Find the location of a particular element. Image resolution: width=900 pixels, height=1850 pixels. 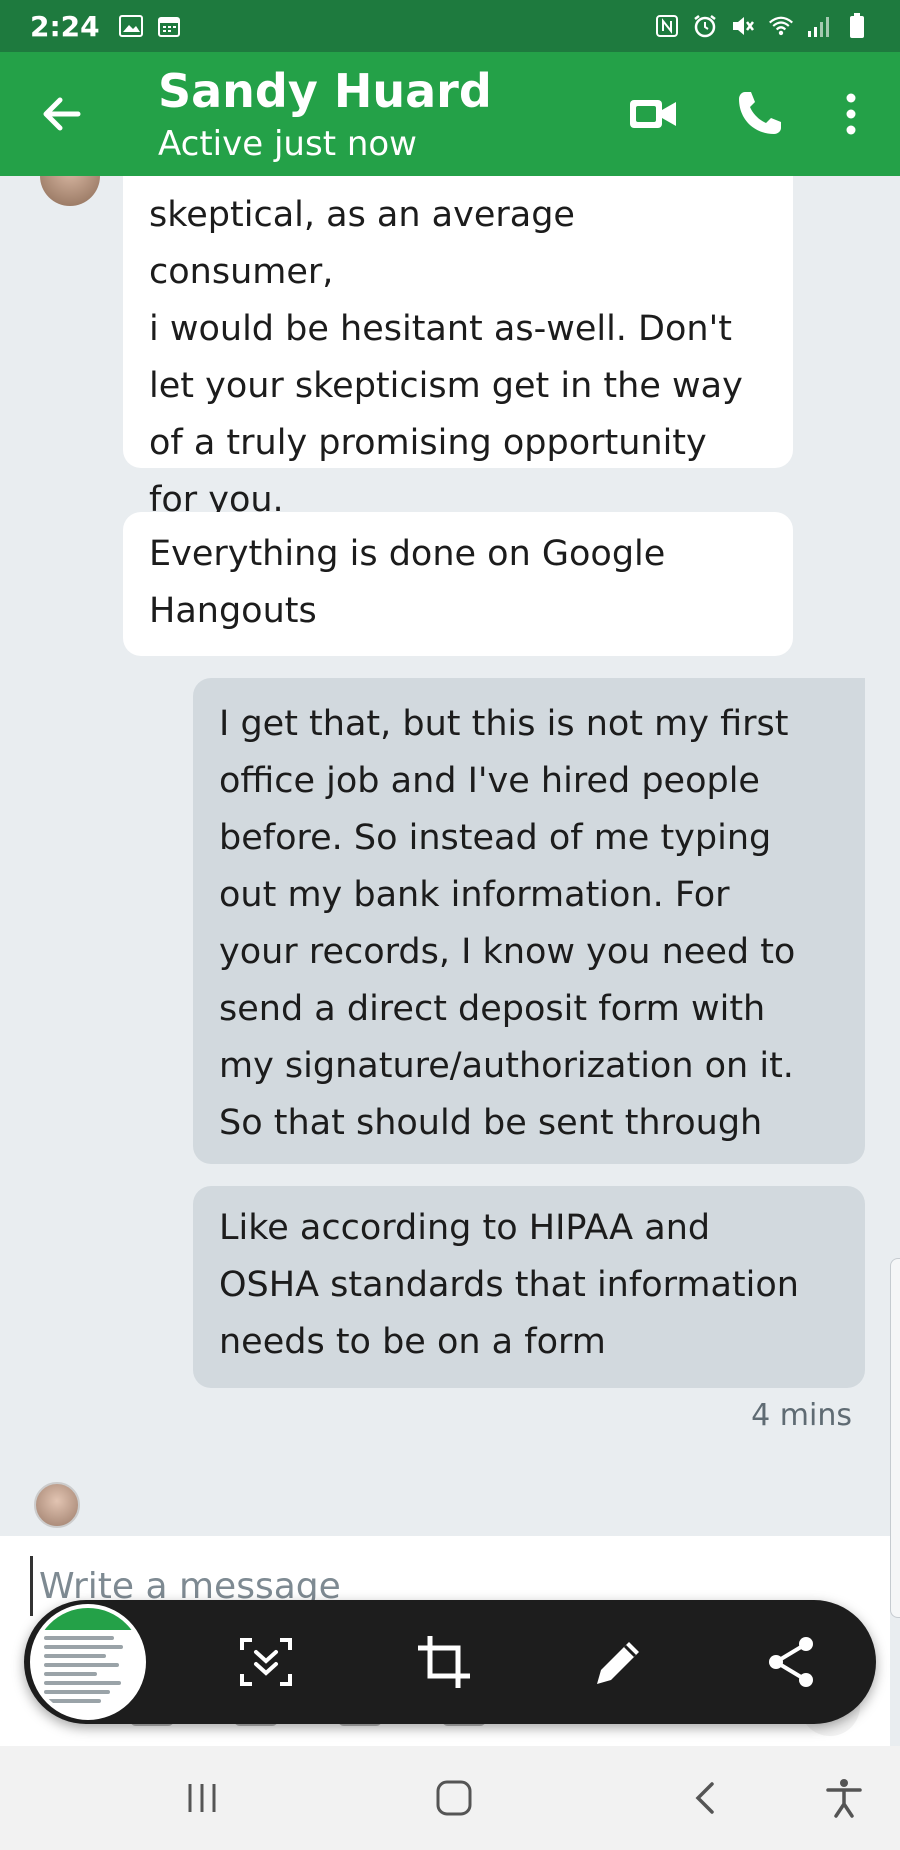

phone-icon is located at coordinates (760, 113).